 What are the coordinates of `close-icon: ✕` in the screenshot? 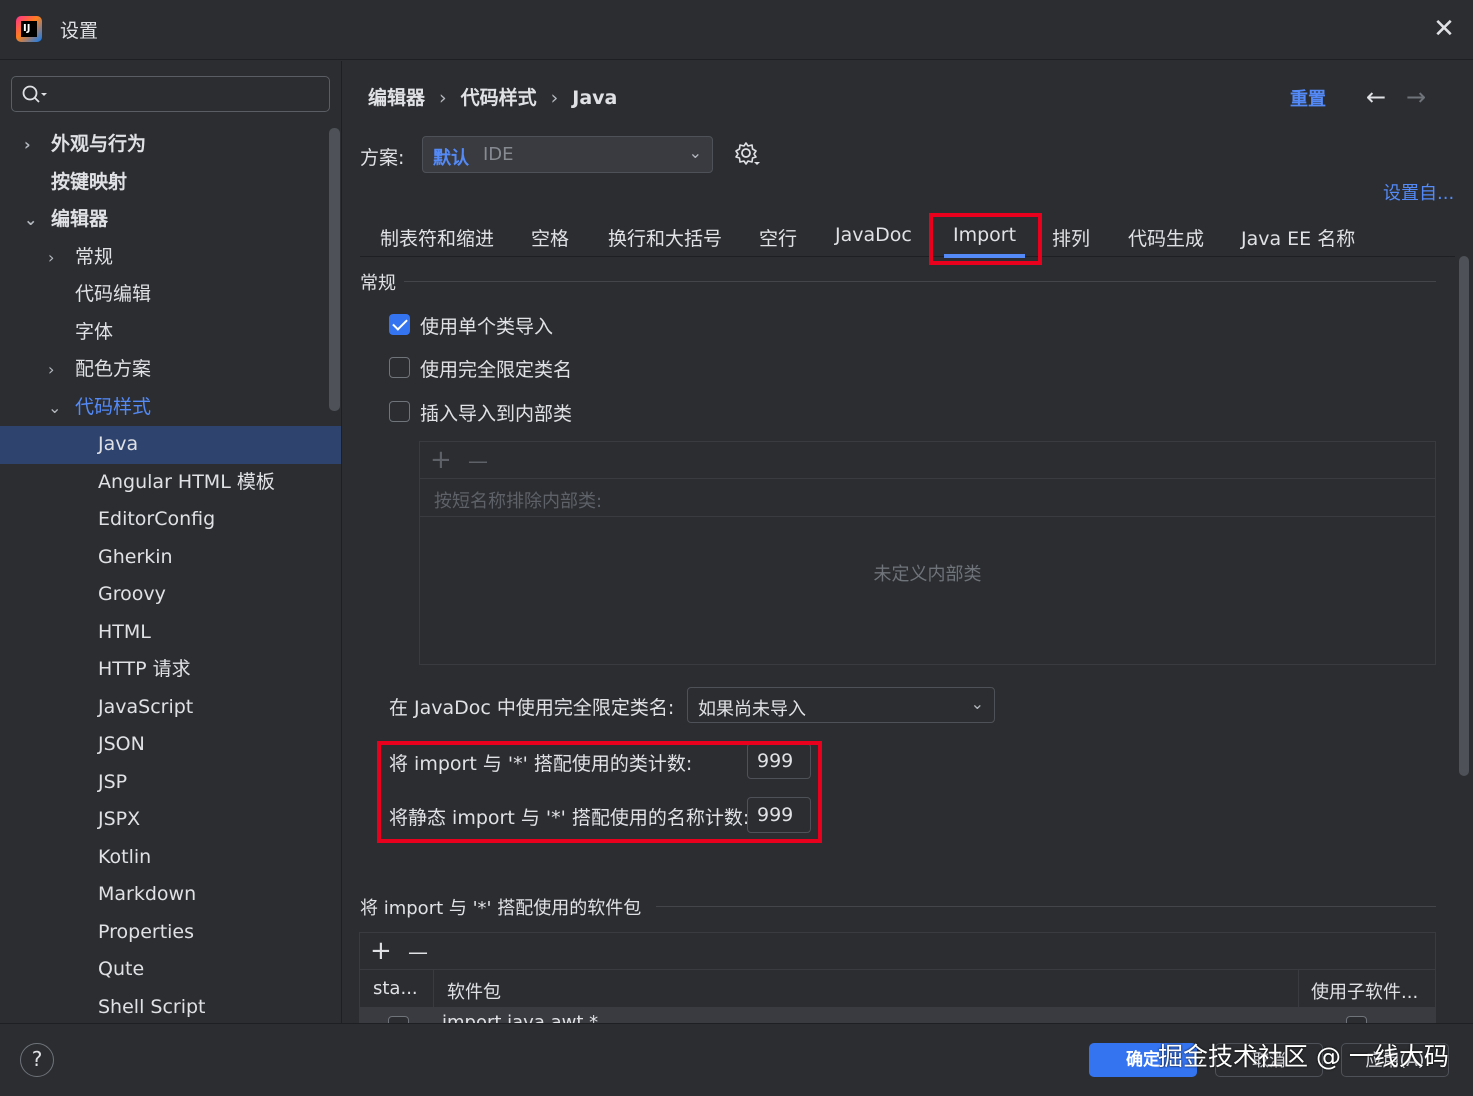 It's located at (1444, 29).